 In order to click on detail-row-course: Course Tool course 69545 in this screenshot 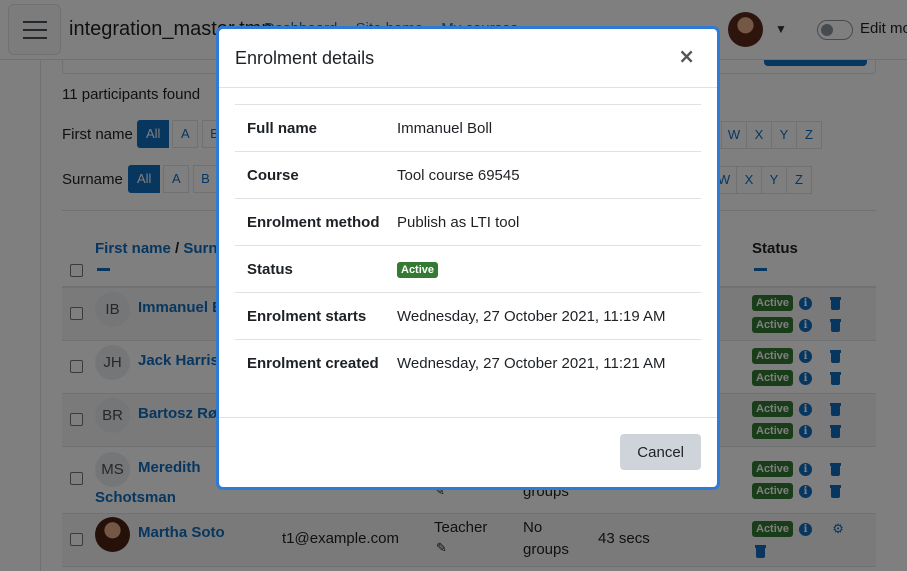, I will do `click(468, 175)`.